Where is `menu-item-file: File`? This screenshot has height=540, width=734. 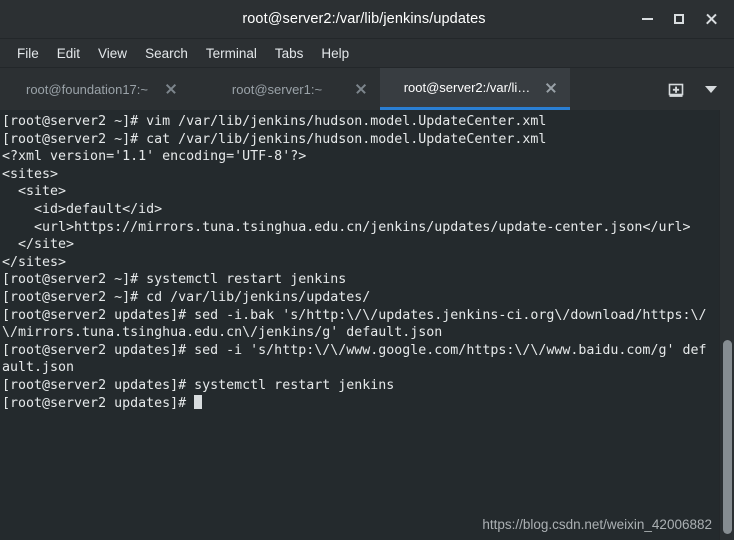 menu-item-file: File is located at coordinates (28, 53).